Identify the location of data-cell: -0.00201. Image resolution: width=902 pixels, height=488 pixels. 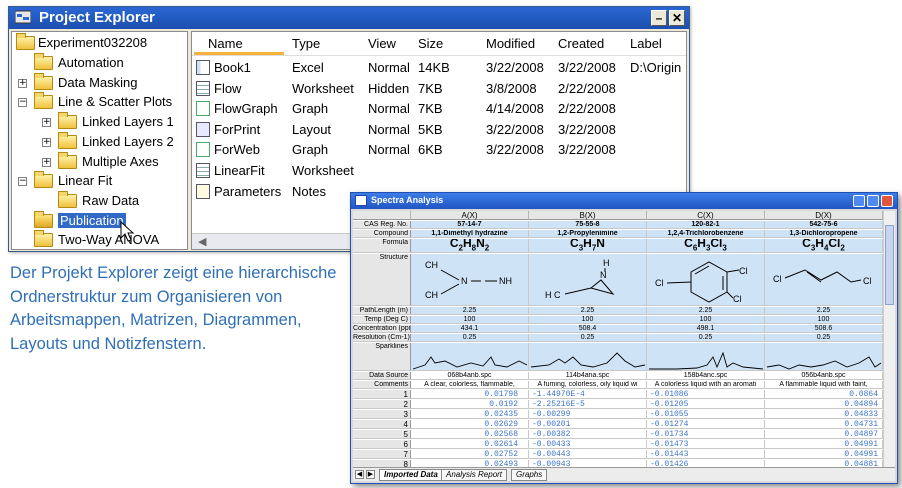
(588, 424).